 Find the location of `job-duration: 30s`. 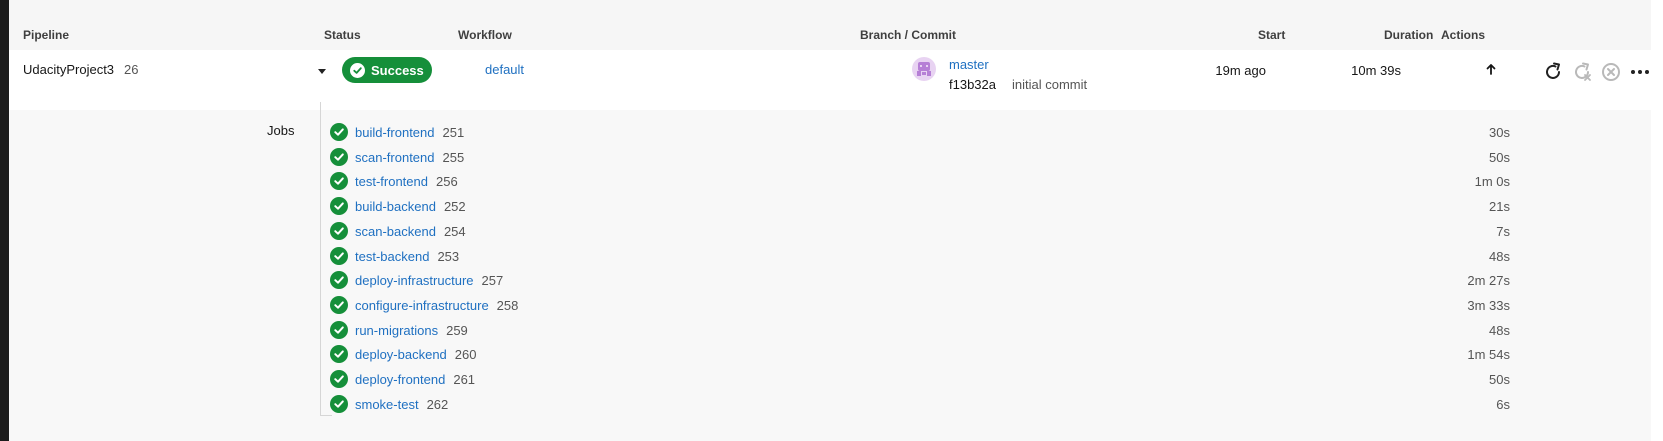

job-duration: 30s is located at coordinates (1499, 132).